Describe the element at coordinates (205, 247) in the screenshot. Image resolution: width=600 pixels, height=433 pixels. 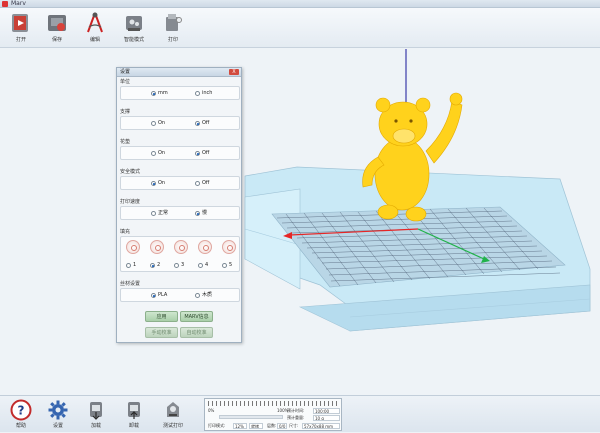
I see `orientation-4-icon` at that location.